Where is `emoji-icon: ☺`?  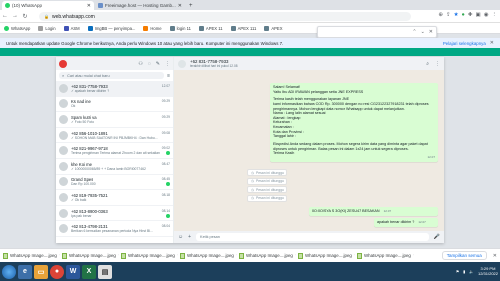 emoji-icon: ☺ is located at coordinates (180, 237).